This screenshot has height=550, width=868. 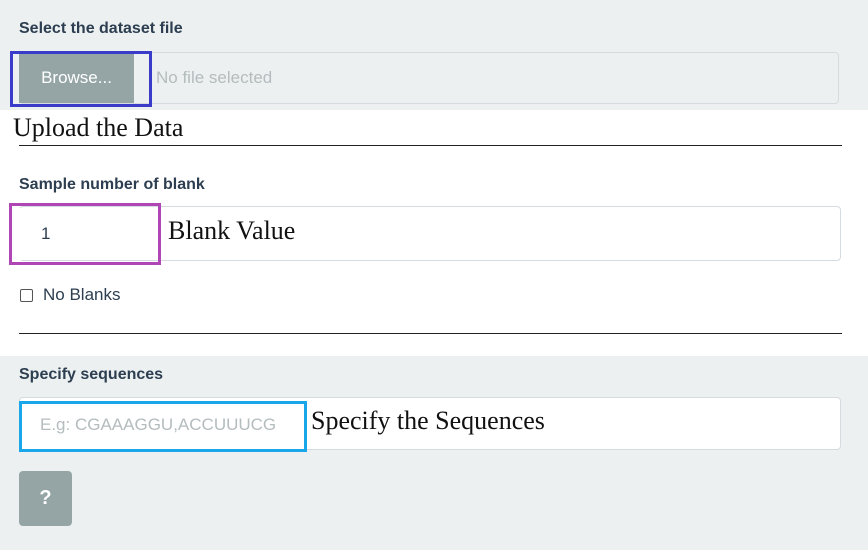 I want to click on file-status-text: No file selected, so click(x=214, y=77).